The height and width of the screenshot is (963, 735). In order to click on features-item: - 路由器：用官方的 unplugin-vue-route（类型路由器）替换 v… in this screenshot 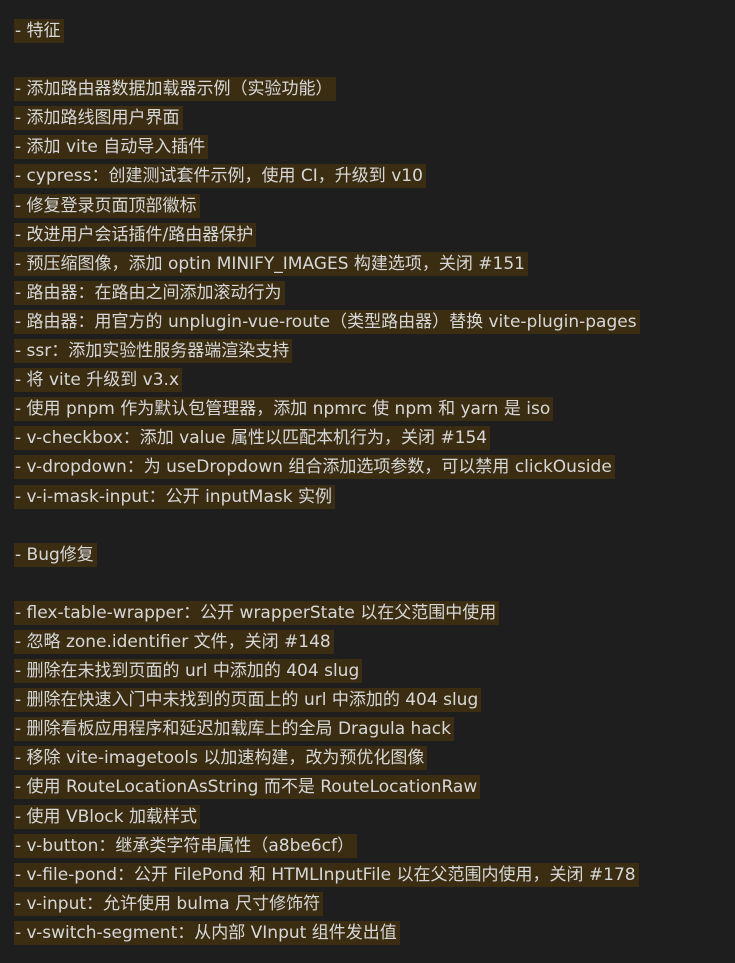, I will do `click(374, 322)`.